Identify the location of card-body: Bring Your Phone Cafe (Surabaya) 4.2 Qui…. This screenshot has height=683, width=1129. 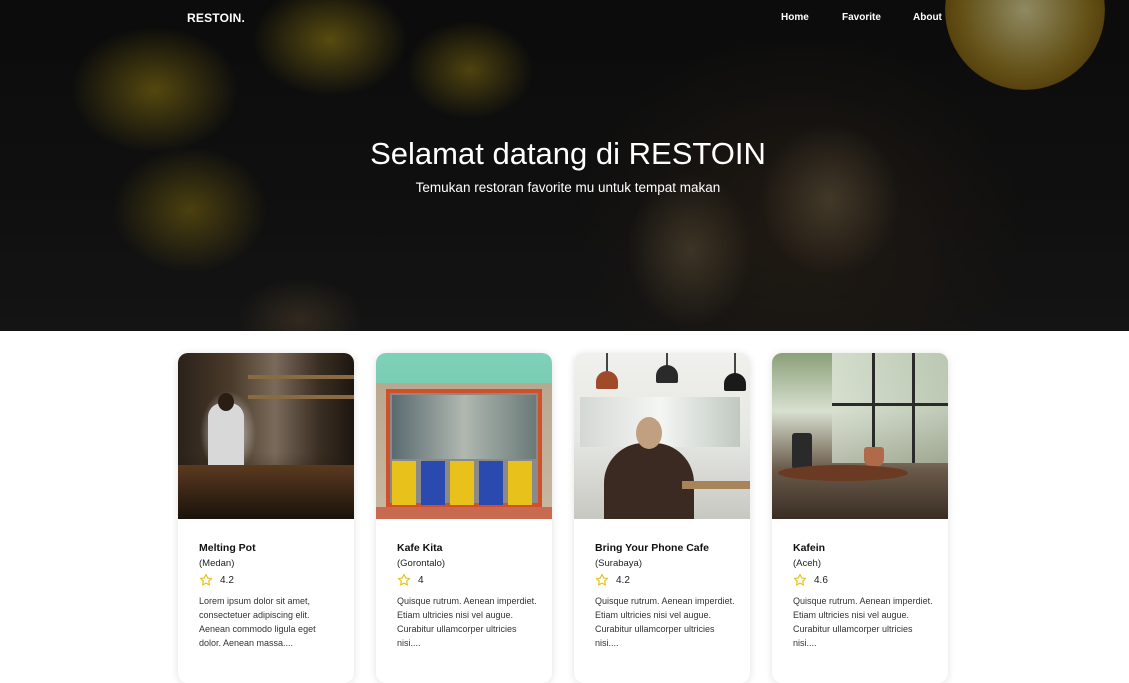
(665, 595).